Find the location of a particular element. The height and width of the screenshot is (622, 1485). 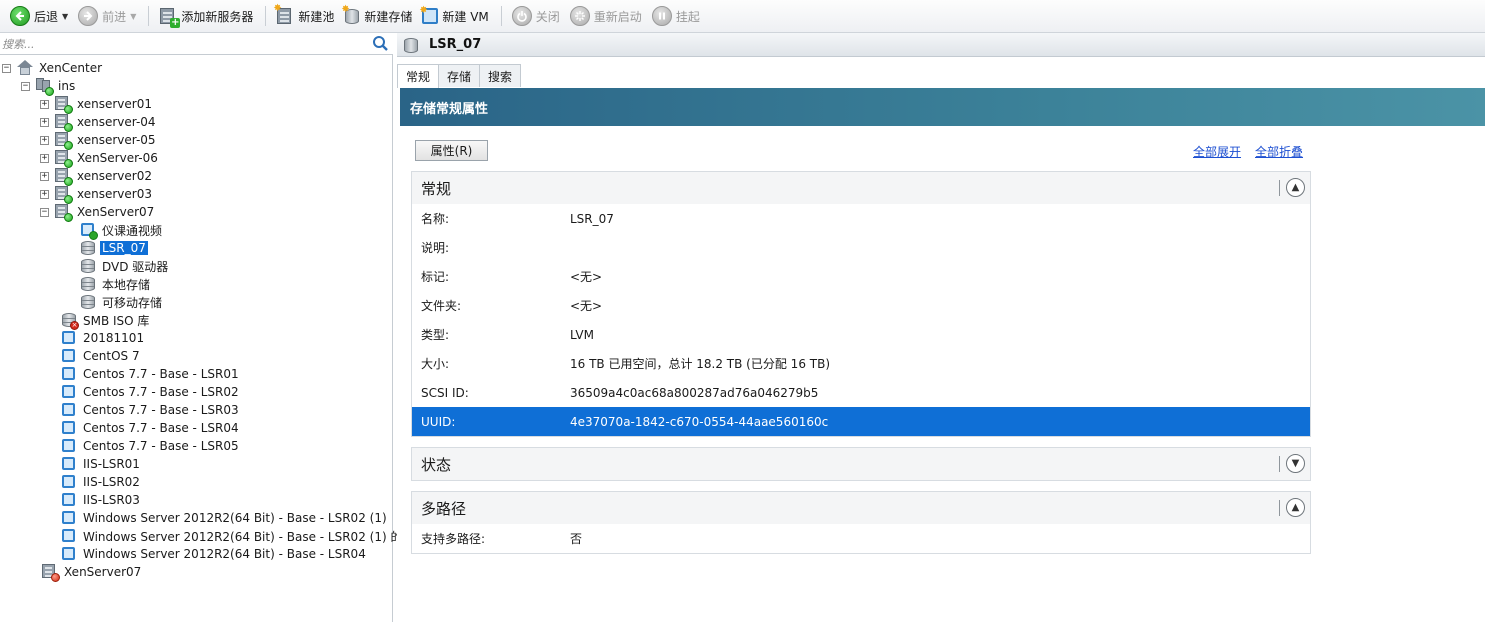

tree-node: − ins is located at coordinates (49, 86).